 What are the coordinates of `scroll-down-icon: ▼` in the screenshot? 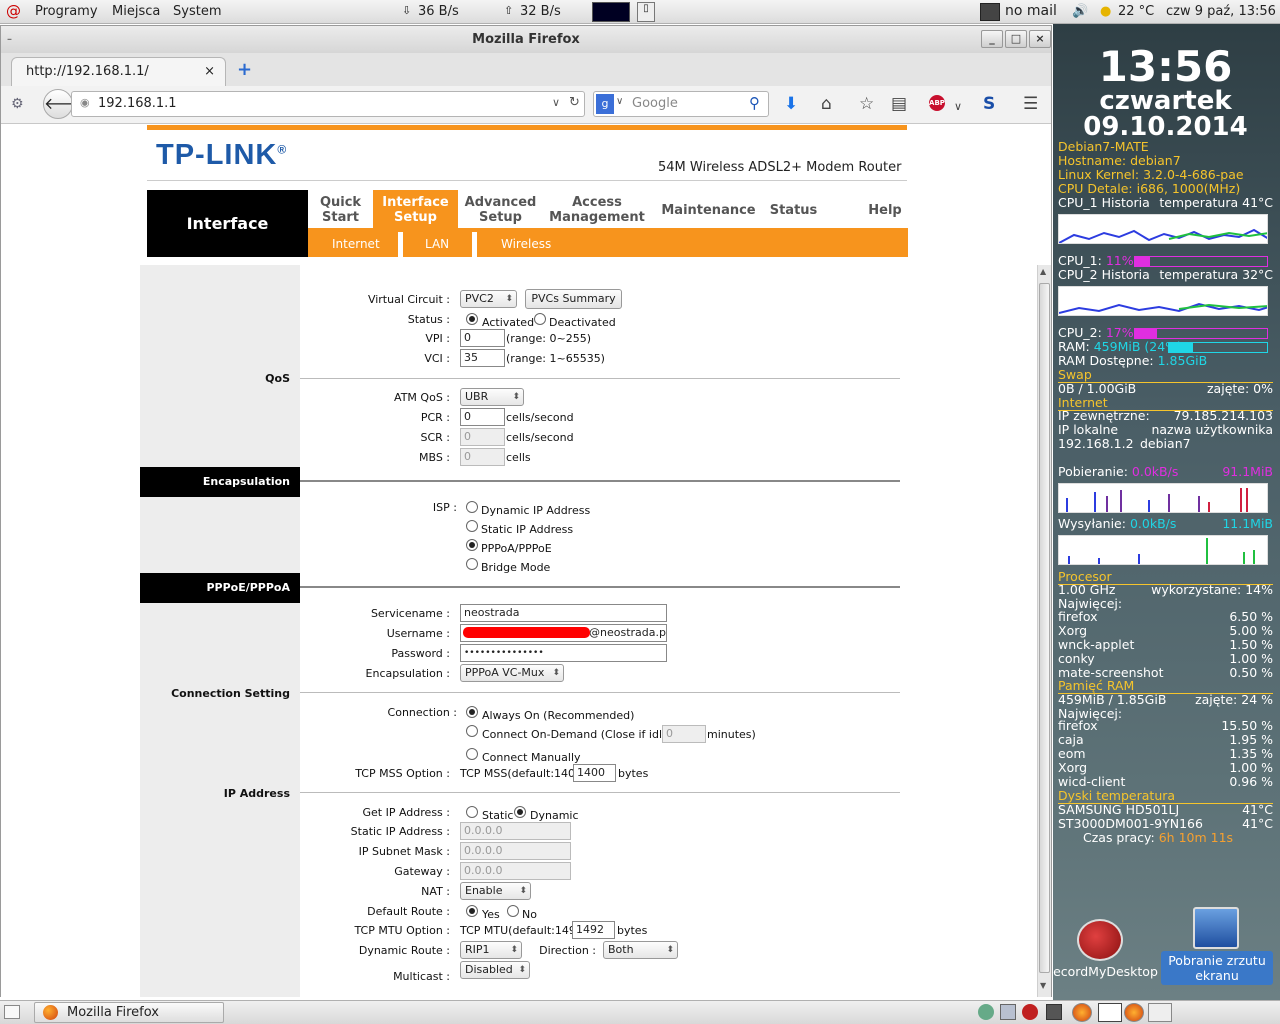 It's located at (1043, 985).